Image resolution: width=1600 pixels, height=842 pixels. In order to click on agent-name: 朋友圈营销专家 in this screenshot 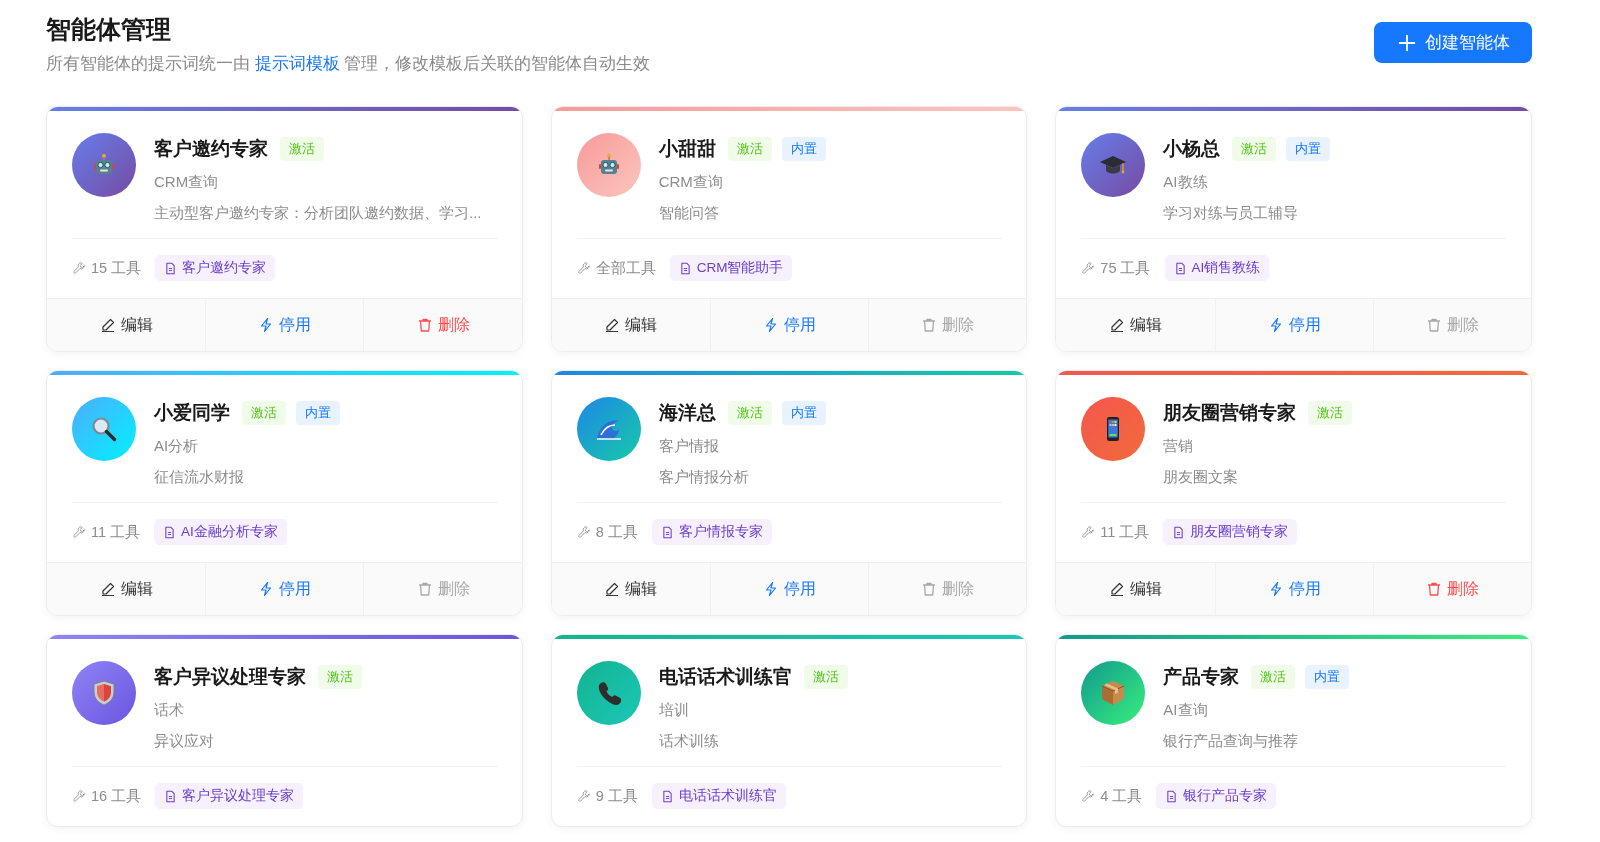, I will do `click(1230, 413)`.